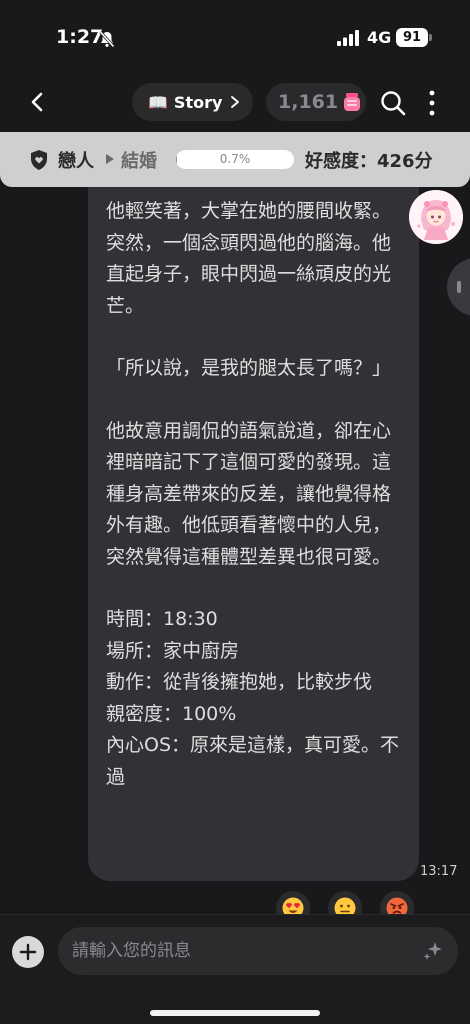 This screenshot has width=470, height=1024. I want to click on affinity-progress-label: 0.7%, so click(235, 159).